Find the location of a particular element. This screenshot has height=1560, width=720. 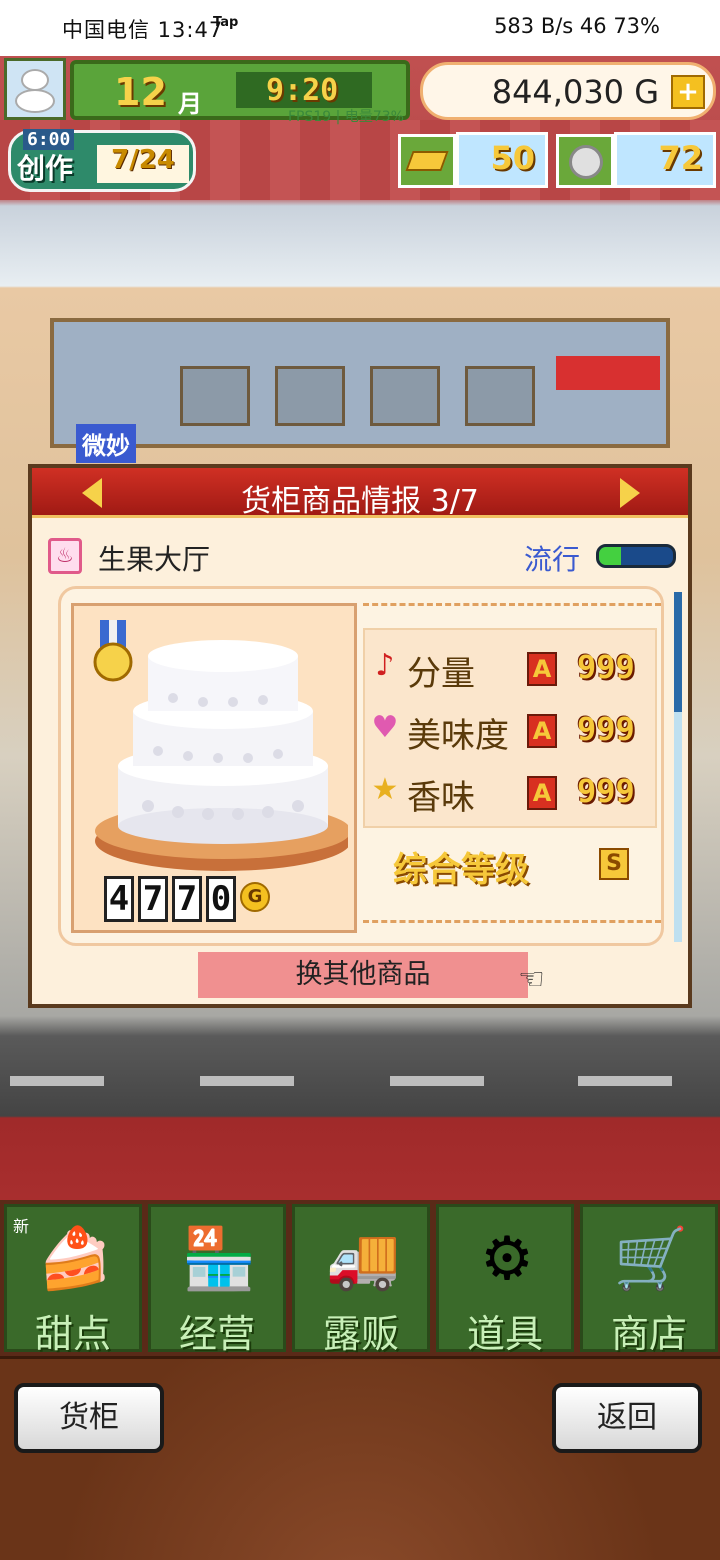

stat-row: ♪ 分量 A 999 is located at coordinates (512, 668).